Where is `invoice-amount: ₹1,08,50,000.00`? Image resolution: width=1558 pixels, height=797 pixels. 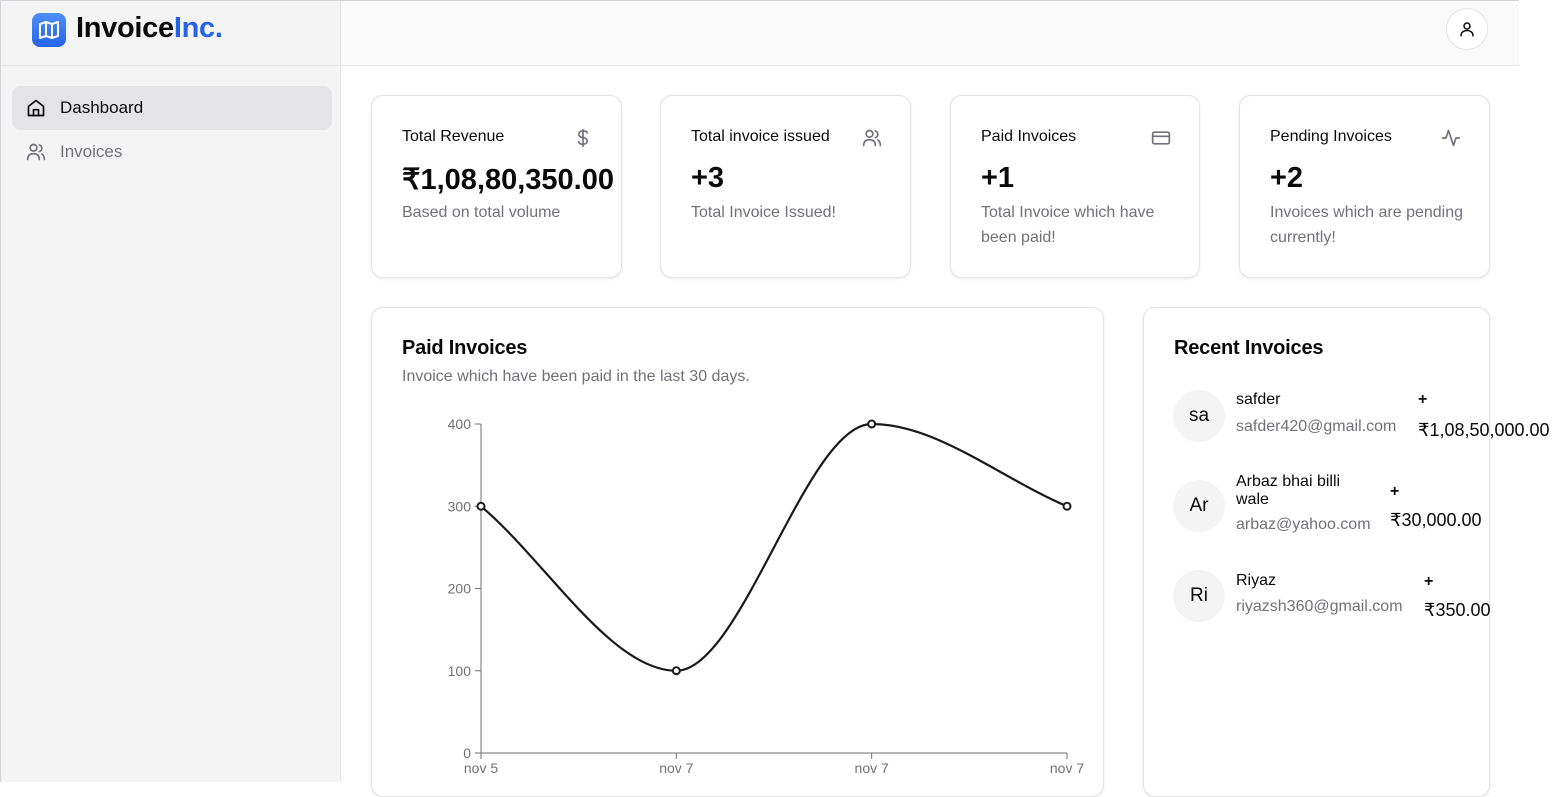 invoice-amount: ₹1,08,50,000.00 is located at coordinates (1484, 430).